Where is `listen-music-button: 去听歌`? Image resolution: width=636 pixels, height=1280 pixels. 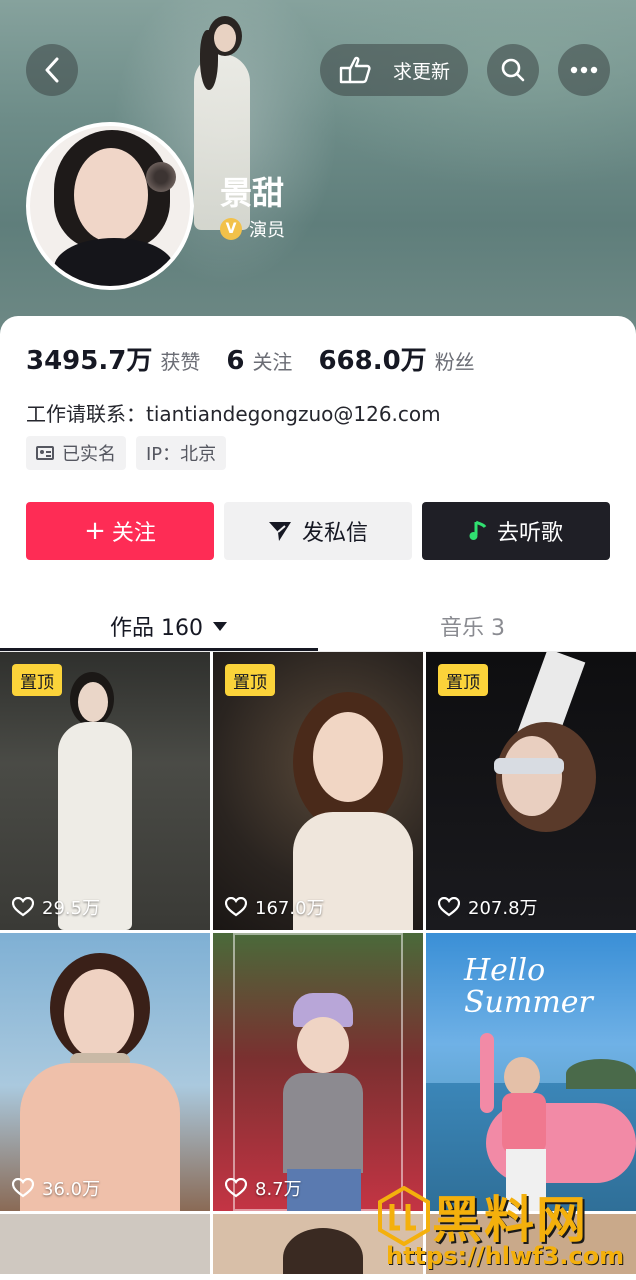 listen-music-button: 去听歌 is located at coordinates (516, 531).